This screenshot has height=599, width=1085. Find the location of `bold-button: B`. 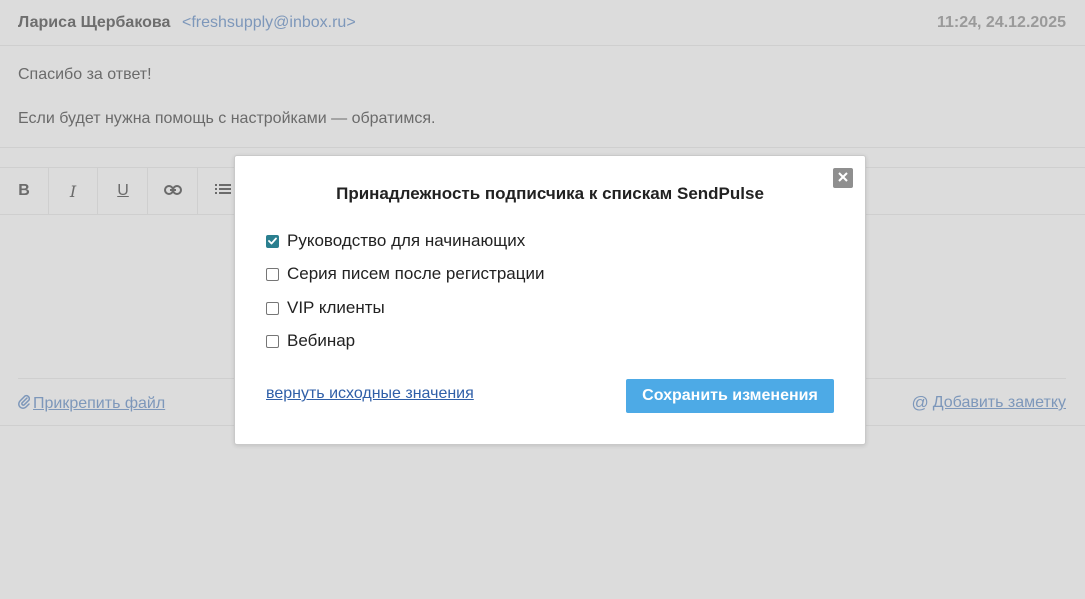

bold-button: B is located at coordinates (24, 191).